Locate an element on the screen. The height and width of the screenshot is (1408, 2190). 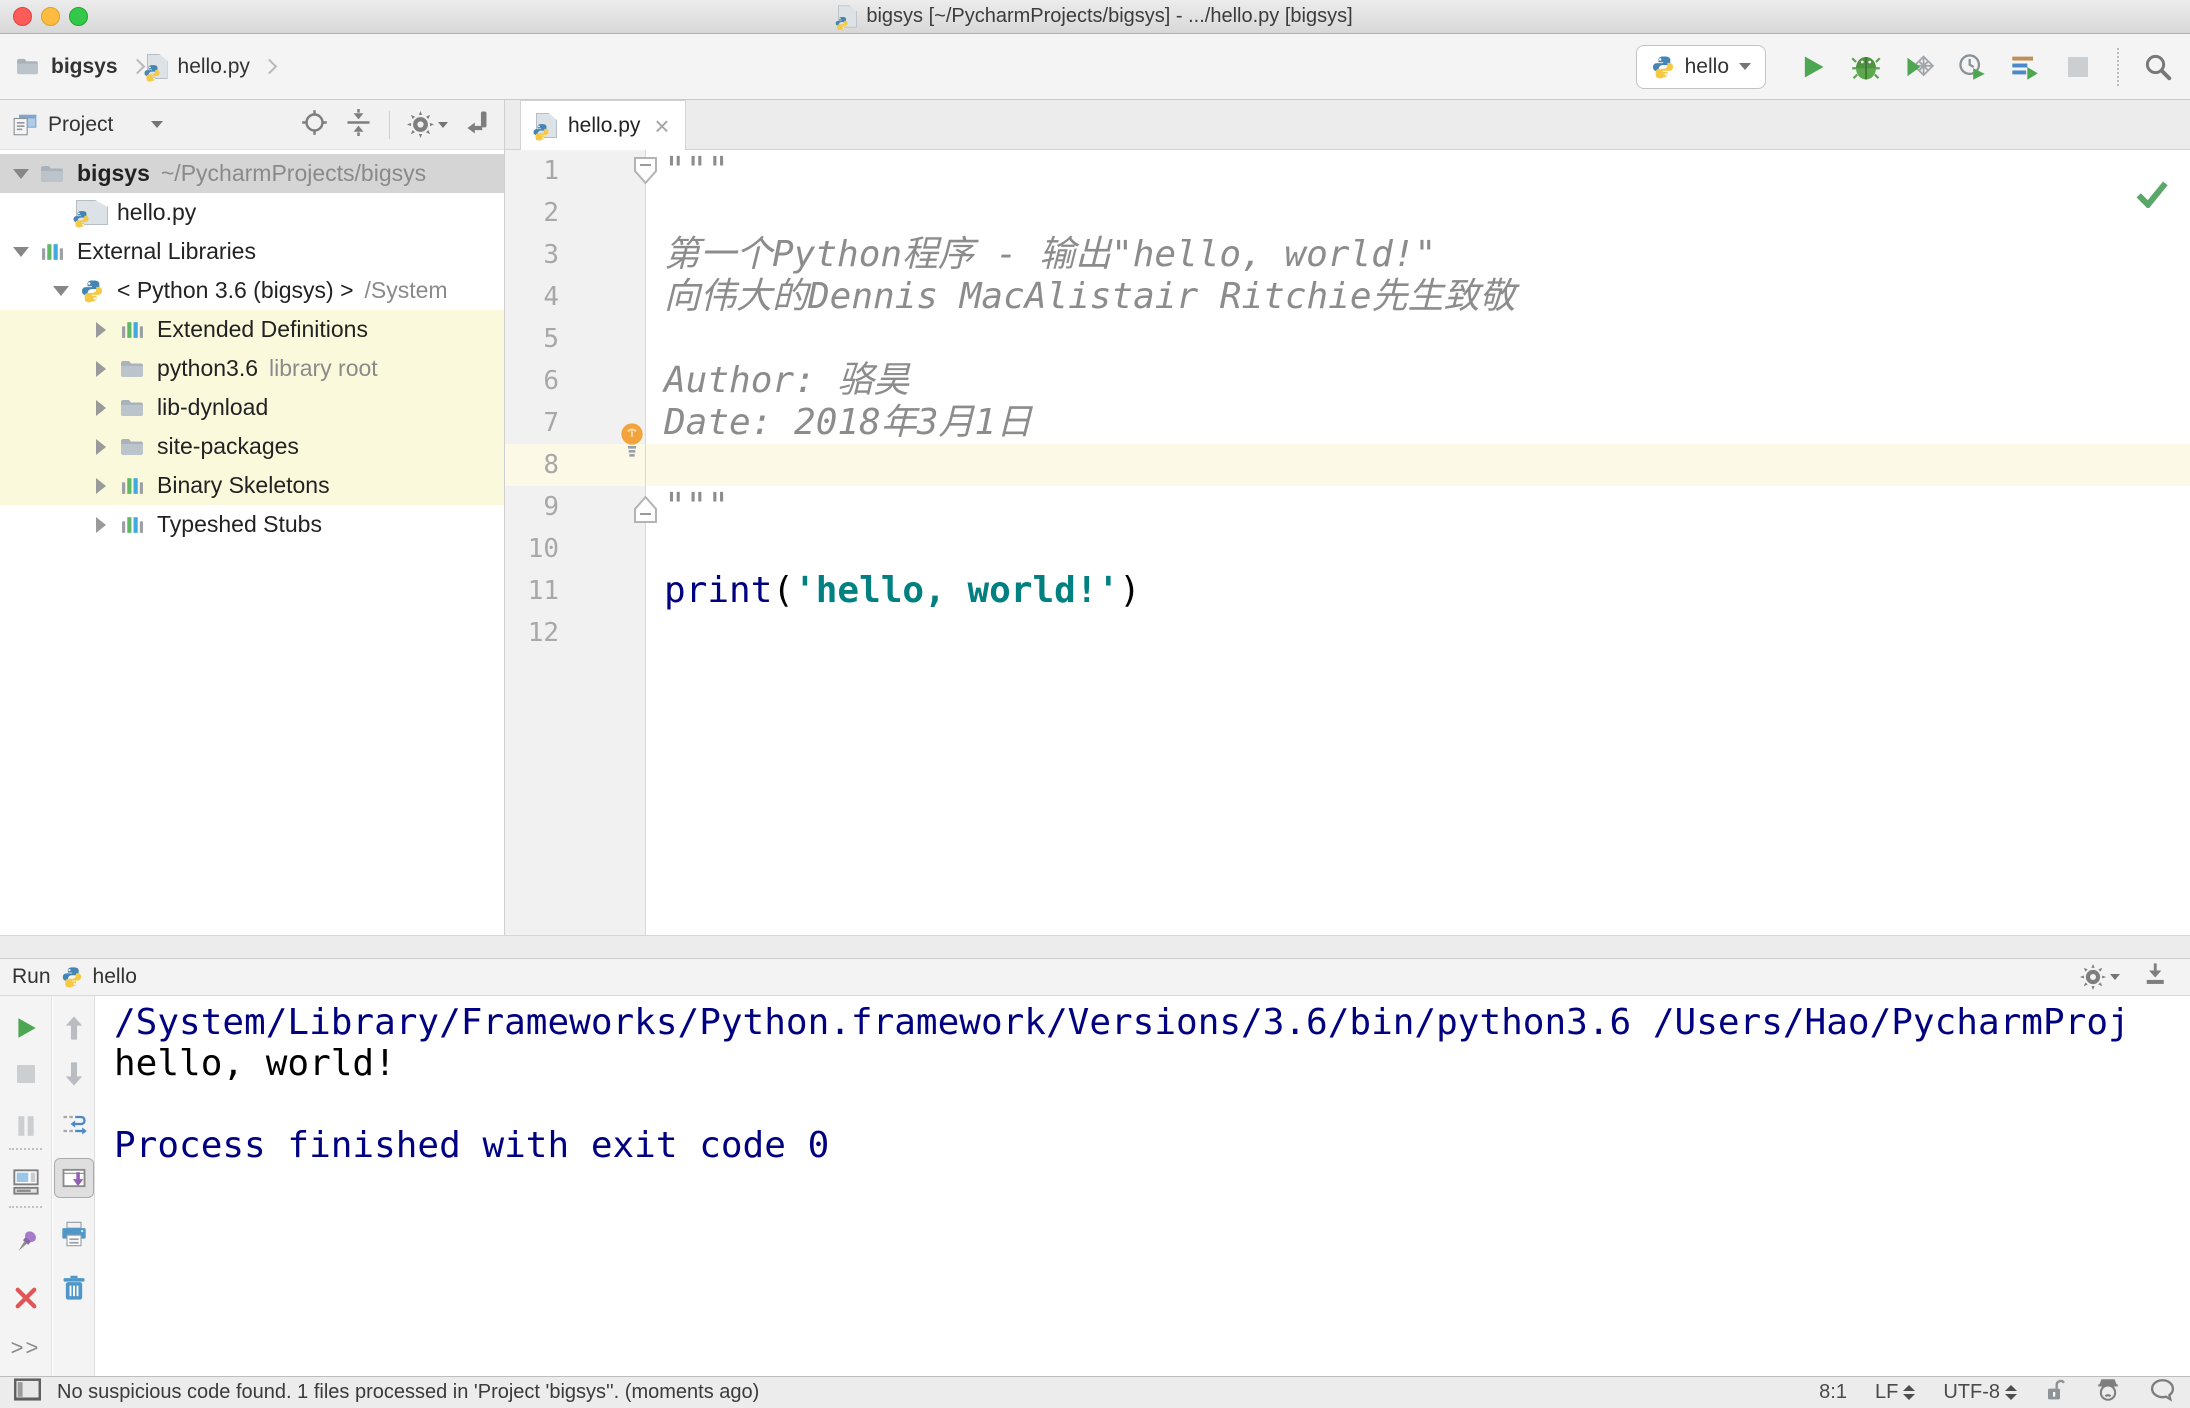
debug-button is located at coordinates (1866, 67).